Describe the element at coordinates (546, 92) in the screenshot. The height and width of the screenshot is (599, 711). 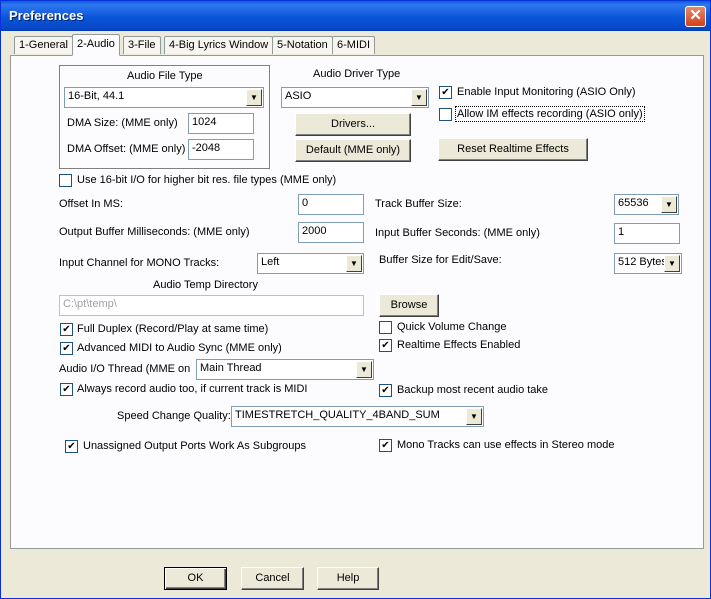
I see `enable-input-monitoring-label: Enable Input Monitoring (ASIO Only)` at that location.